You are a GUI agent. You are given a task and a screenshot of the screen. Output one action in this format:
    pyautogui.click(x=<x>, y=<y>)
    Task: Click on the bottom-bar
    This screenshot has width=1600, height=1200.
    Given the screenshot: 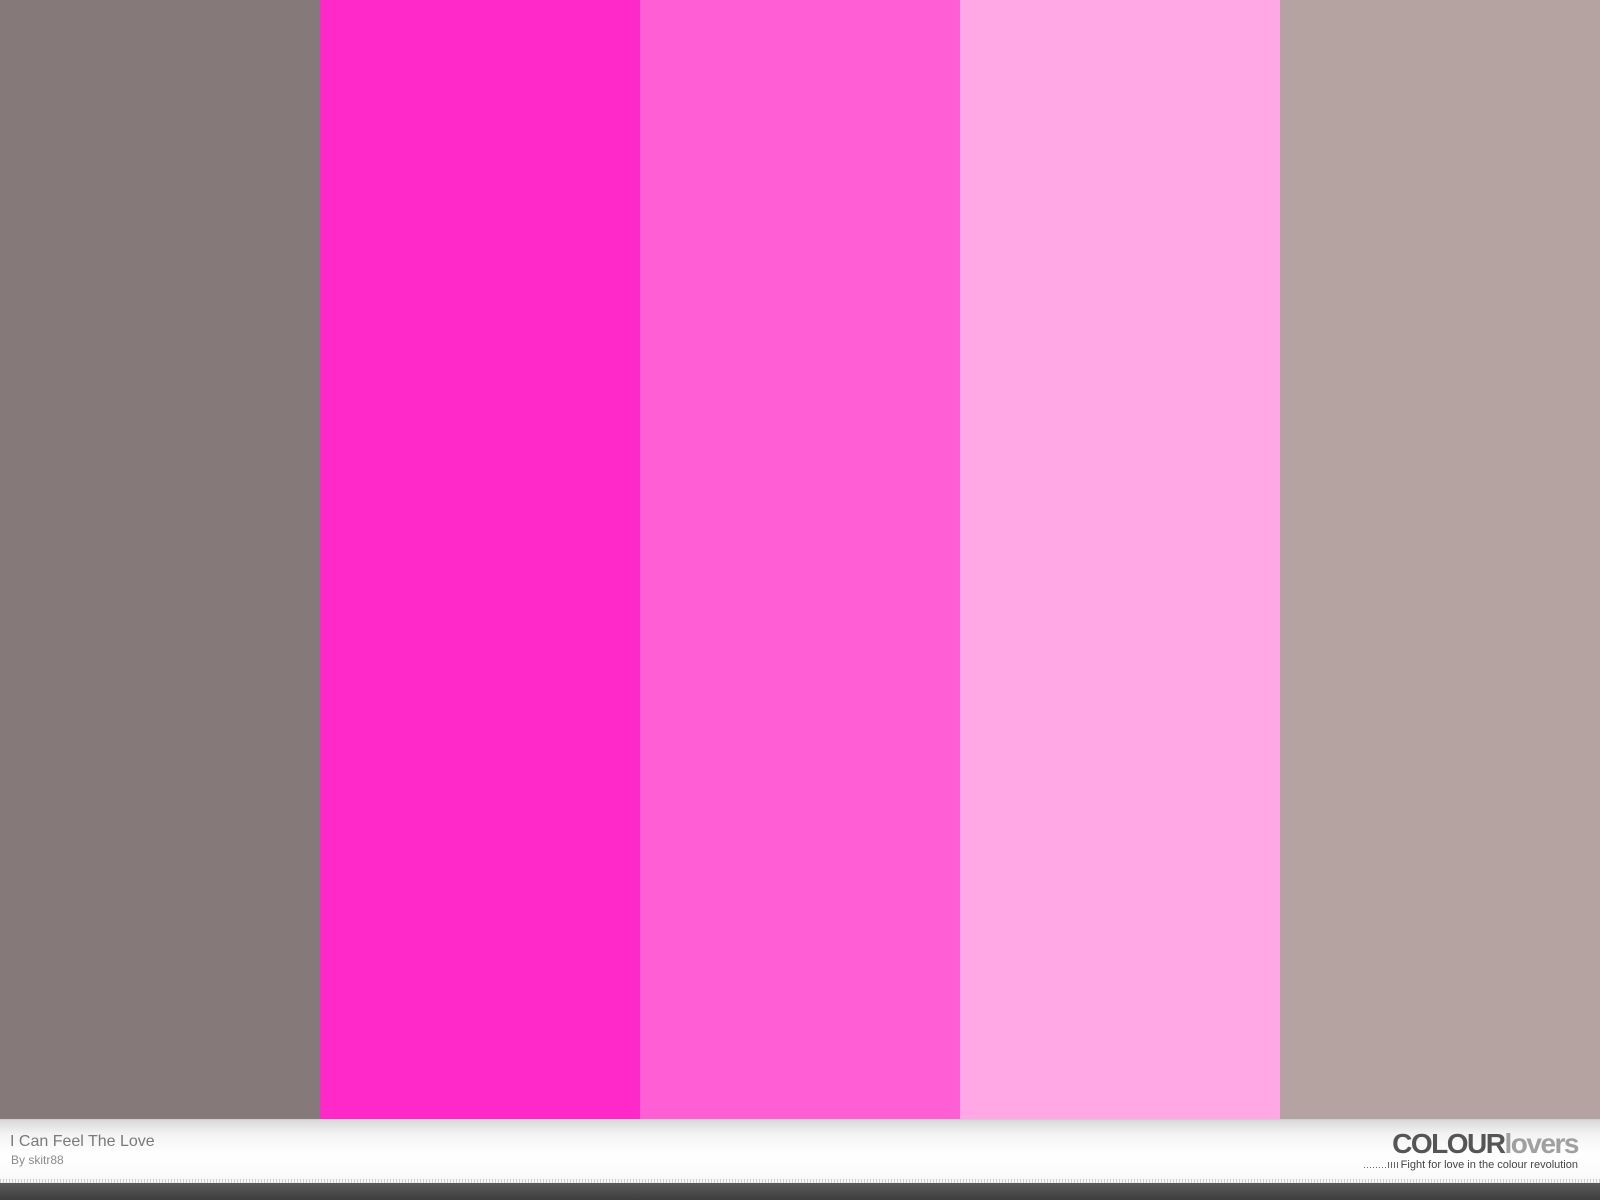 What is the action you would take?
    pyautogui.click(x=800, y=1191)
    